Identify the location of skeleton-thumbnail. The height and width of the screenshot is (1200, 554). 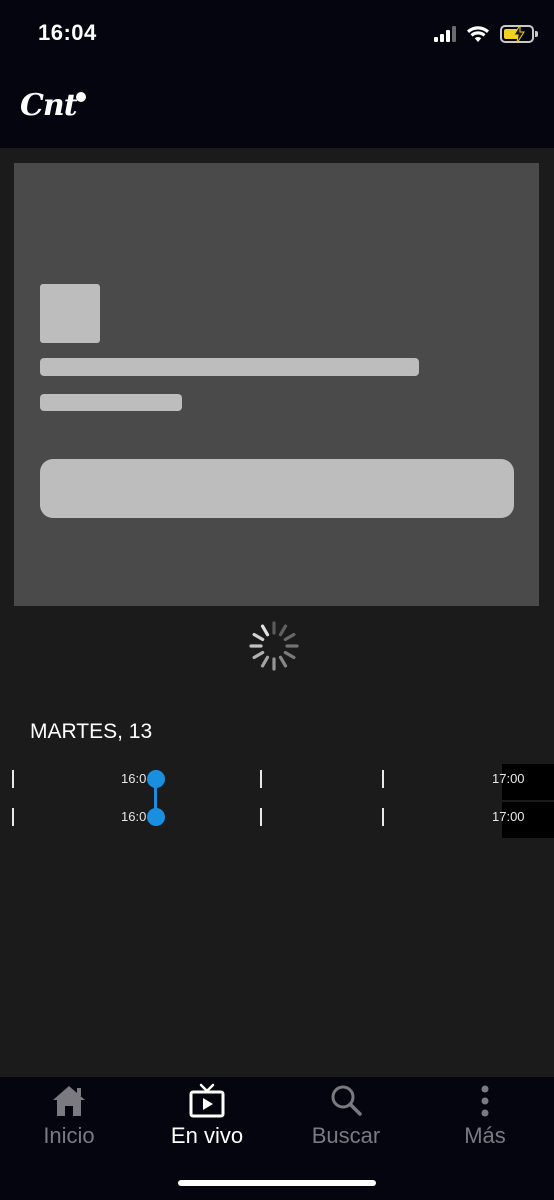
(70, 313).